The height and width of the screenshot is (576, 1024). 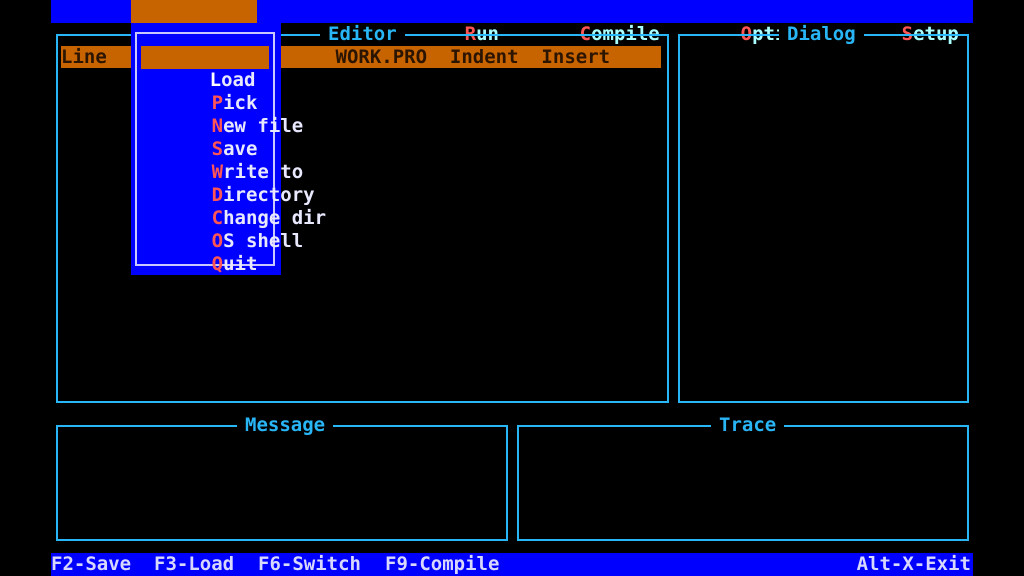 I want to click on menu-bar: Files Edit Run Compile Options Setup, so click(x=512, y=22).